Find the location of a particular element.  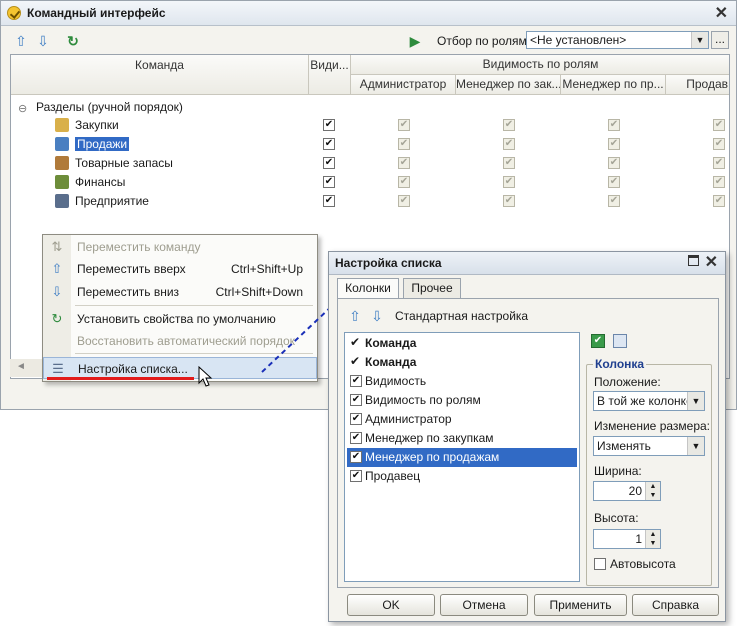

width-input: 20 ▲ ▼ is located at coordinates (627, 491).